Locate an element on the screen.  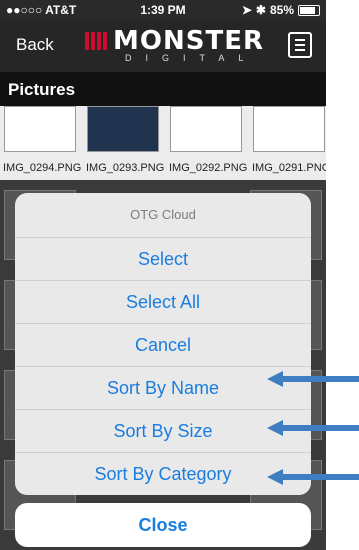
status-right: ➤ ✱ 85% is located at coordinates (281, 10).